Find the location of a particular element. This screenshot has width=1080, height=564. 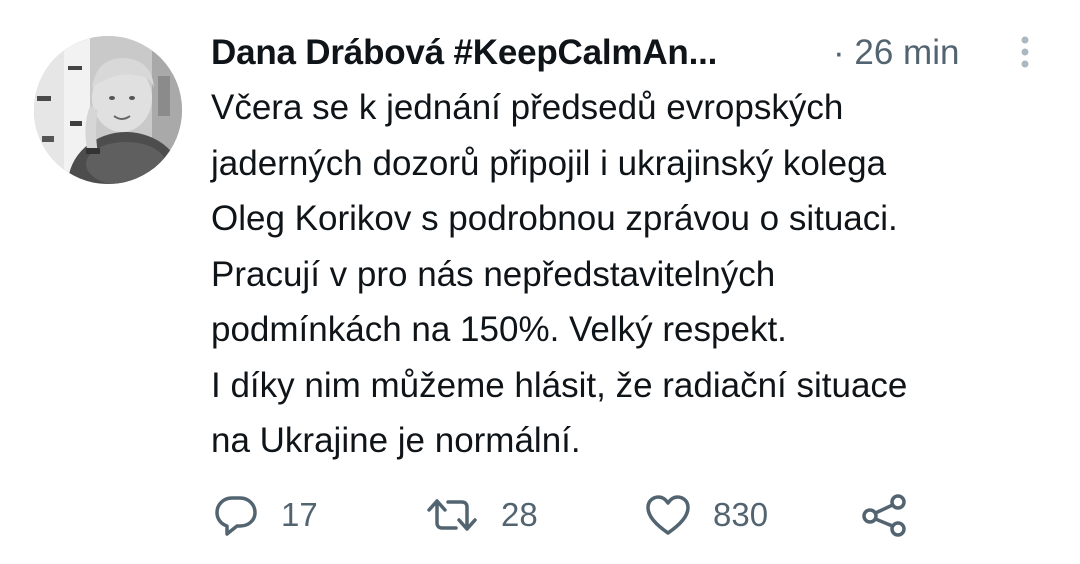

avatar is located at coordinates (108, 110).